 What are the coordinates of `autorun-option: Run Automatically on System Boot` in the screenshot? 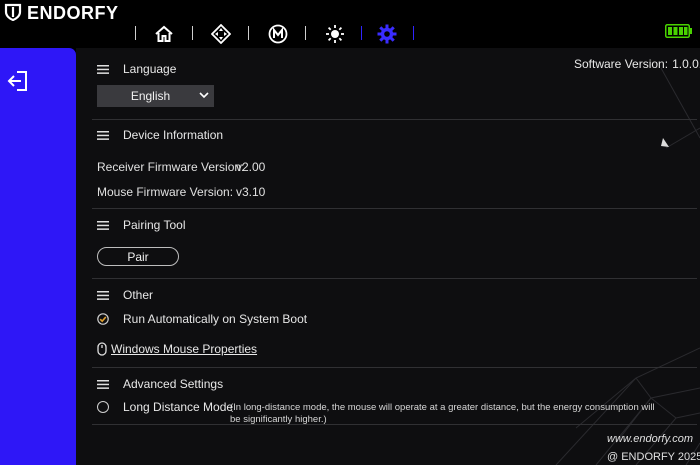 It's located at (202, 319).